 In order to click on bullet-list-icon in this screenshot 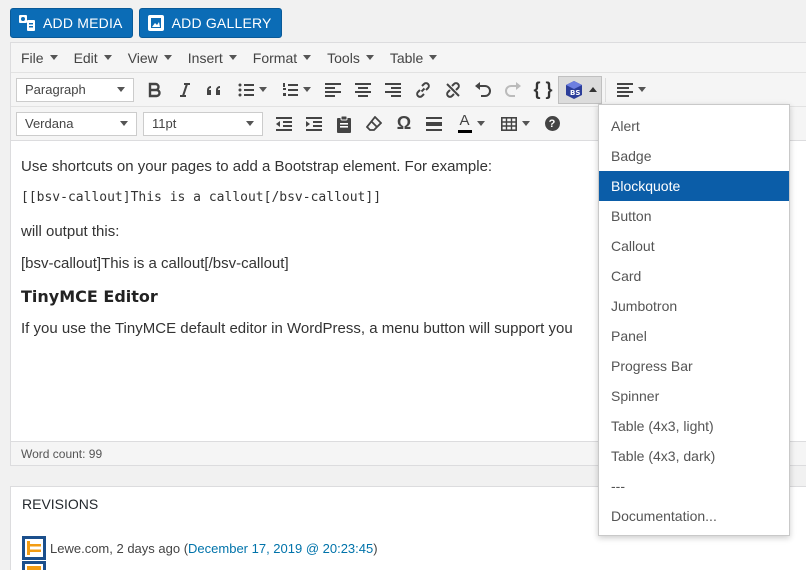, I will do `click(246, 89)`.